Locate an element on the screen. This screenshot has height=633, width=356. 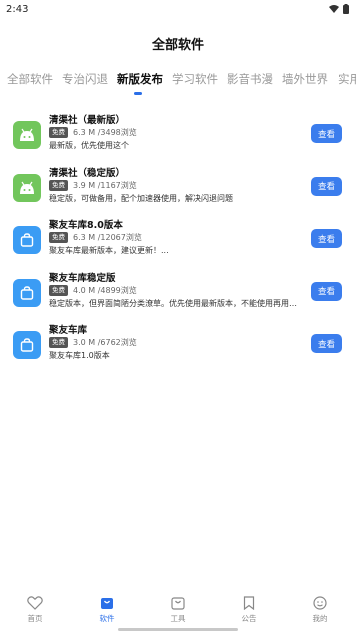
app-title: 聚友车库8.0版本 is located at coordinates (86, 225).